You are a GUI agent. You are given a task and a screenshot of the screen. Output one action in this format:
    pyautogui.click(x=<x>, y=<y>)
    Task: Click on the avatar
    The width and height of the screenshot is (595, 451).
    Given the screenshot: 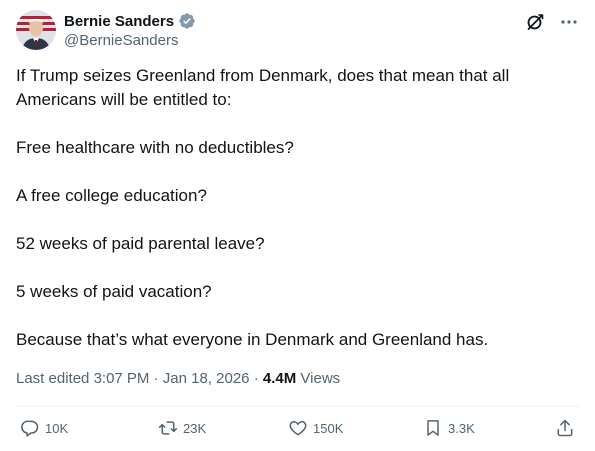 What is the action you would take?
    pyautogui.click(x=36, y=30)
    